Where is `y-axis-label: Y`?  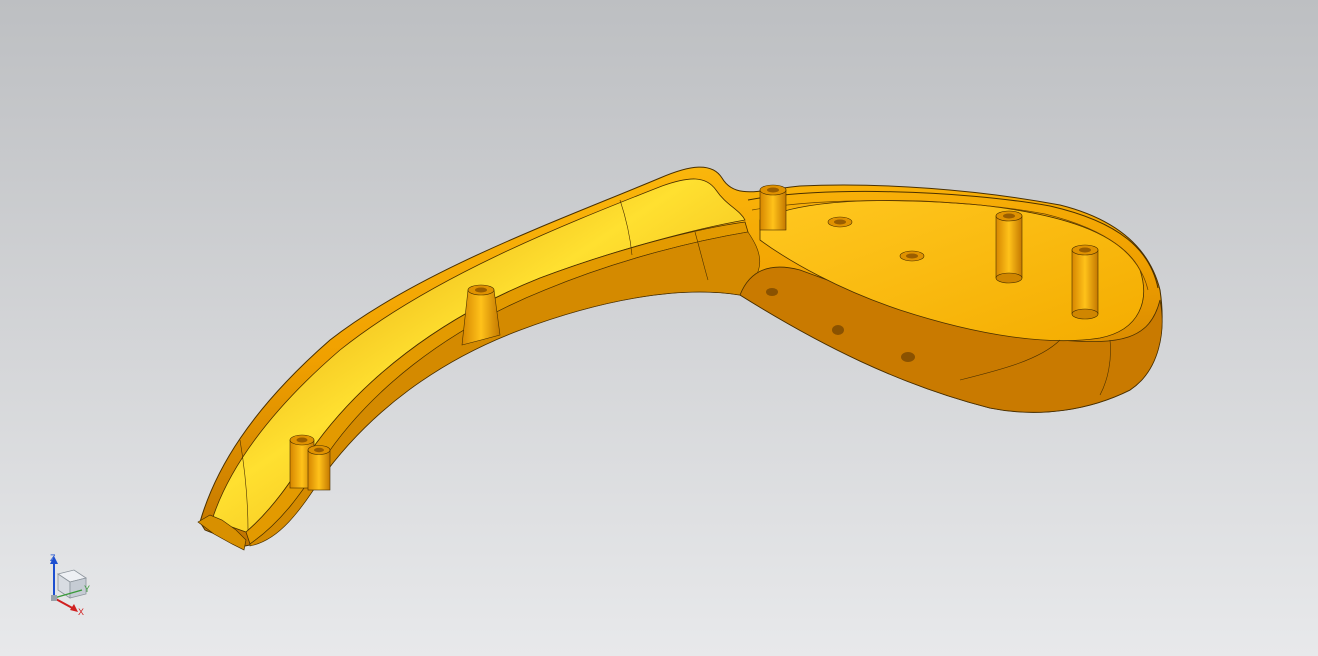
y-axis-label: Y is located at coordinates (87, 589).